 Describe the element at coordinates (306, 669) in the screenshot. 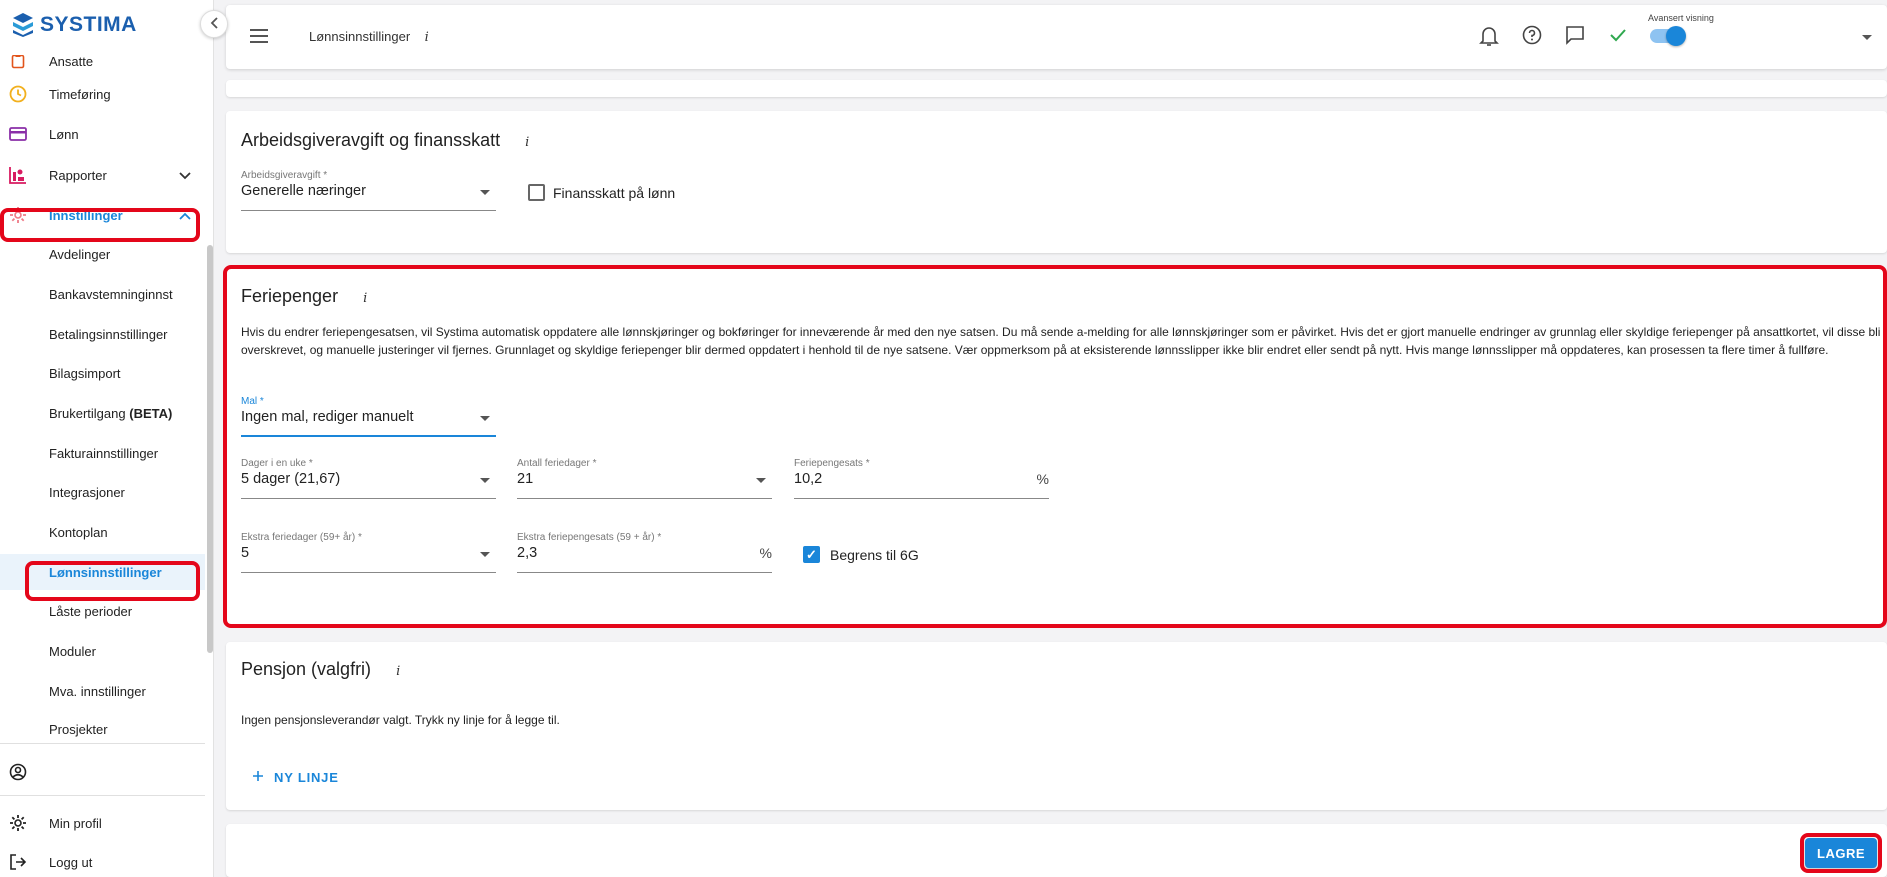

I see `section-title-text: Pensjon (valgfri)` at that location.